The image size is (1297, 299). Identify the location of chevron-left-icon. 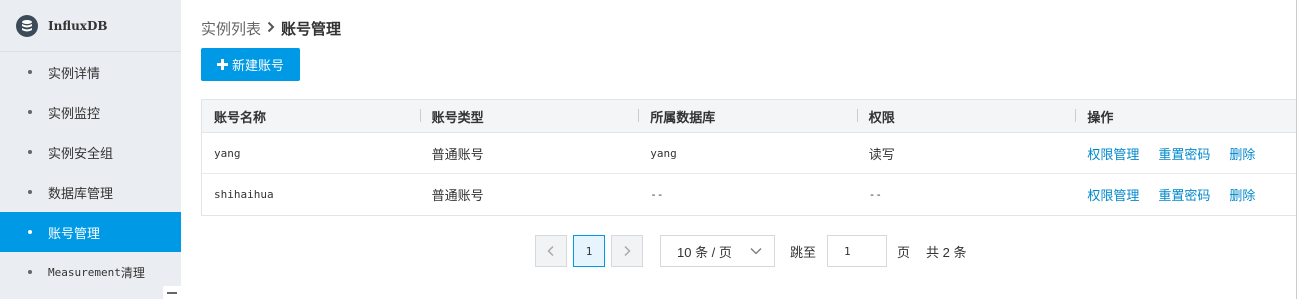
(550, 251).